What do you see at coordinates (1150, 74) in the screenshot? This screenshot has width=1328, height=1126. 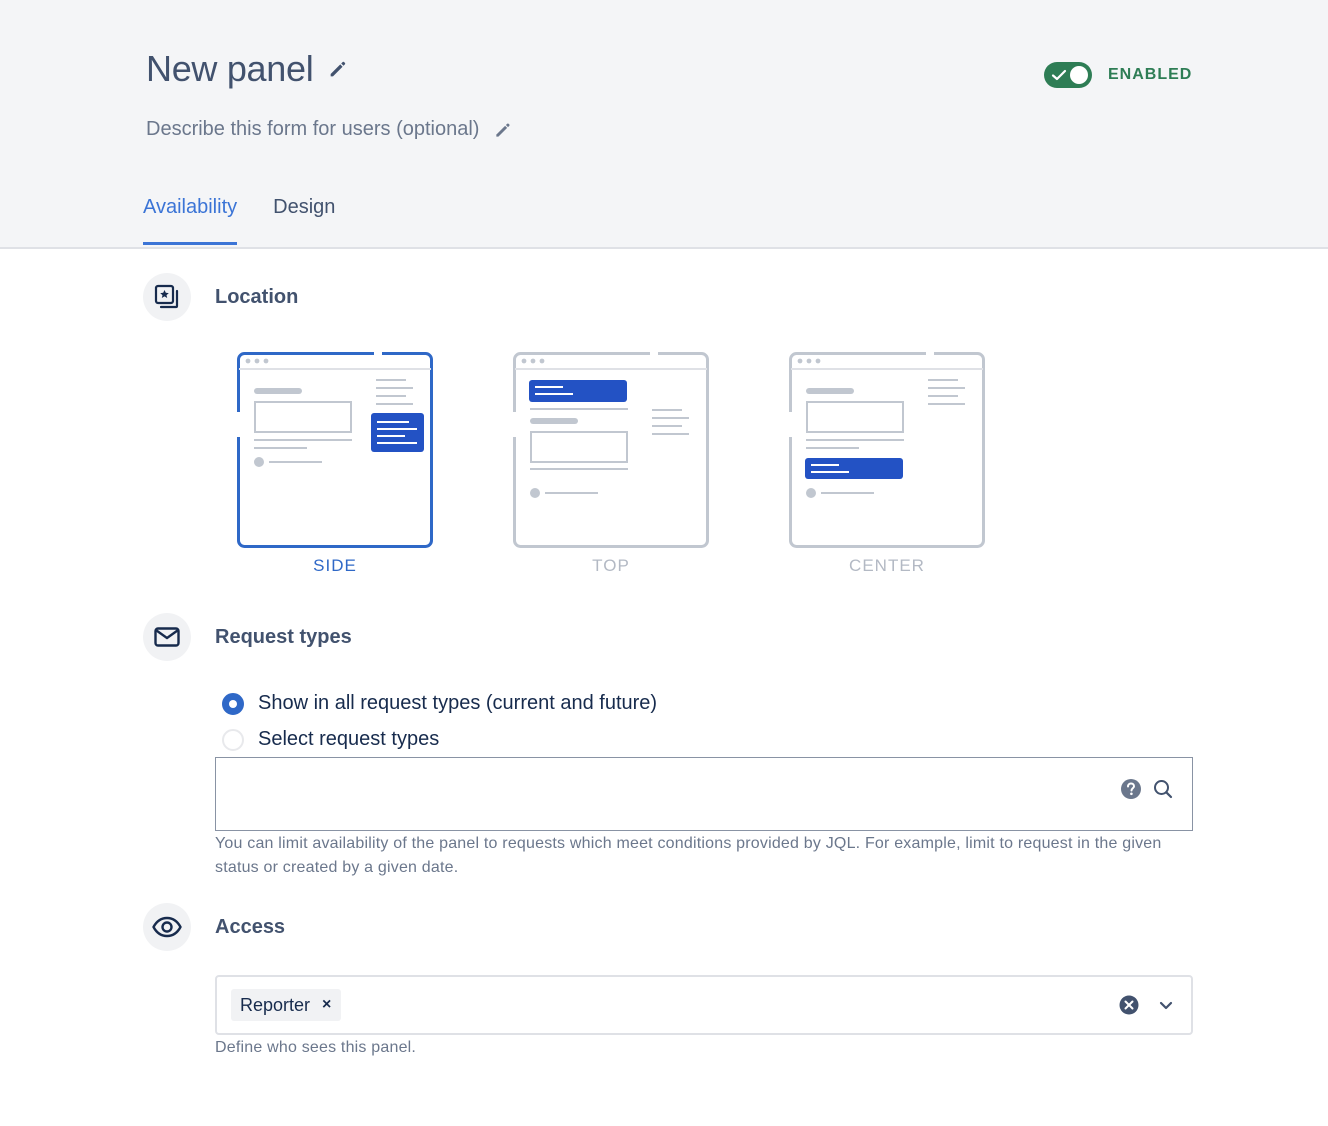 I see `status-badge: ENABLED` at bounding box center [1150, 74].